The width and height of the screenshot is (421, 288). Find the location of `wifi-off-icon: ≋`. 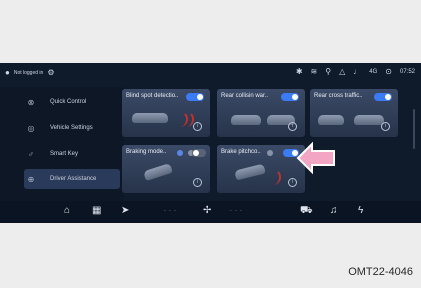

wifi-off-icon: ≋ is located at coordinates (314, 71).